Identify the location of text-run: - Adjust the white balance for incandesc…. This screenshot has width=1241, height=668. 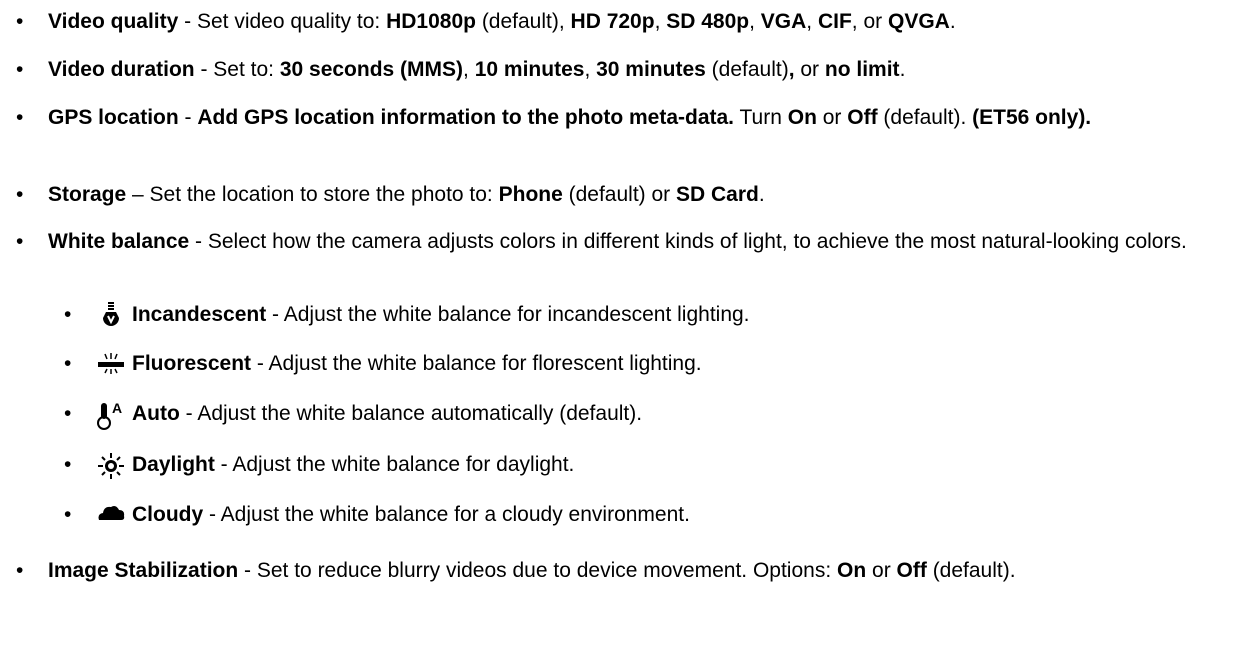
(508, 314).